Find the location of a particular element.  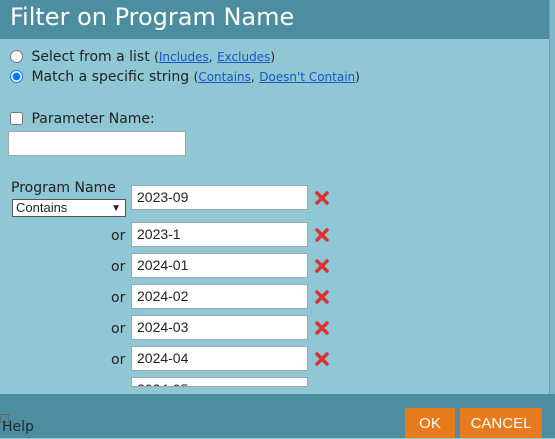

radio-select-list is located at coordinates (16, 56).